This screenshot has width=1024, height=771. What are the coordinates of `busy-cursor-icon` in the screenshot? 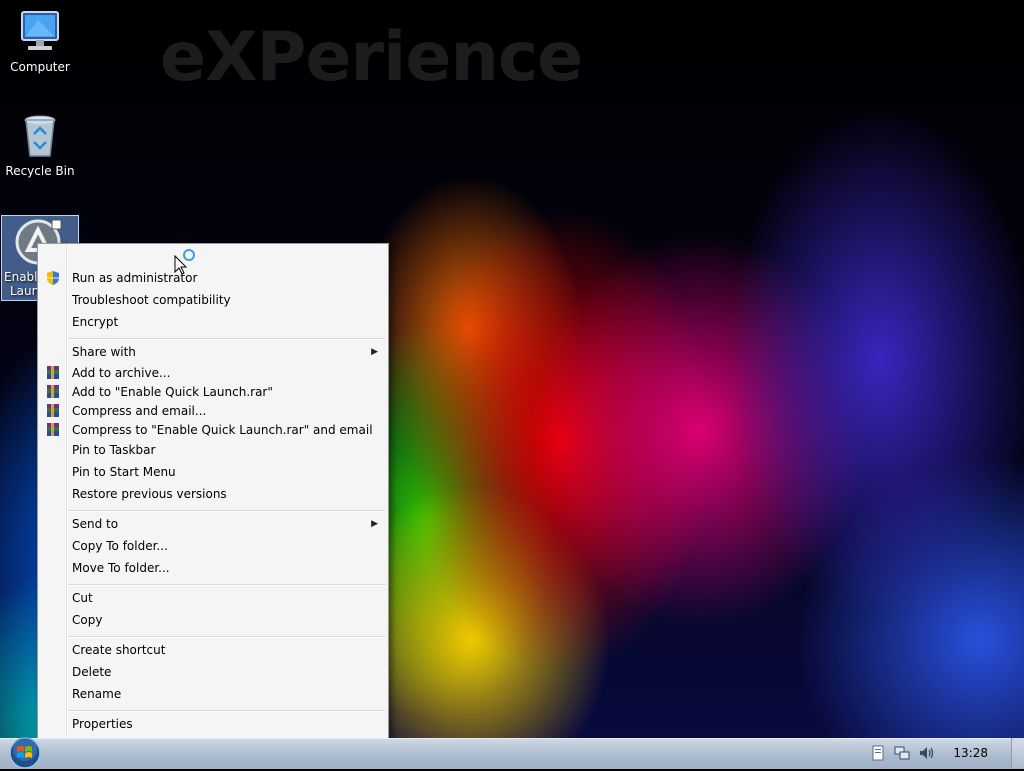 It's located at (186, 261).